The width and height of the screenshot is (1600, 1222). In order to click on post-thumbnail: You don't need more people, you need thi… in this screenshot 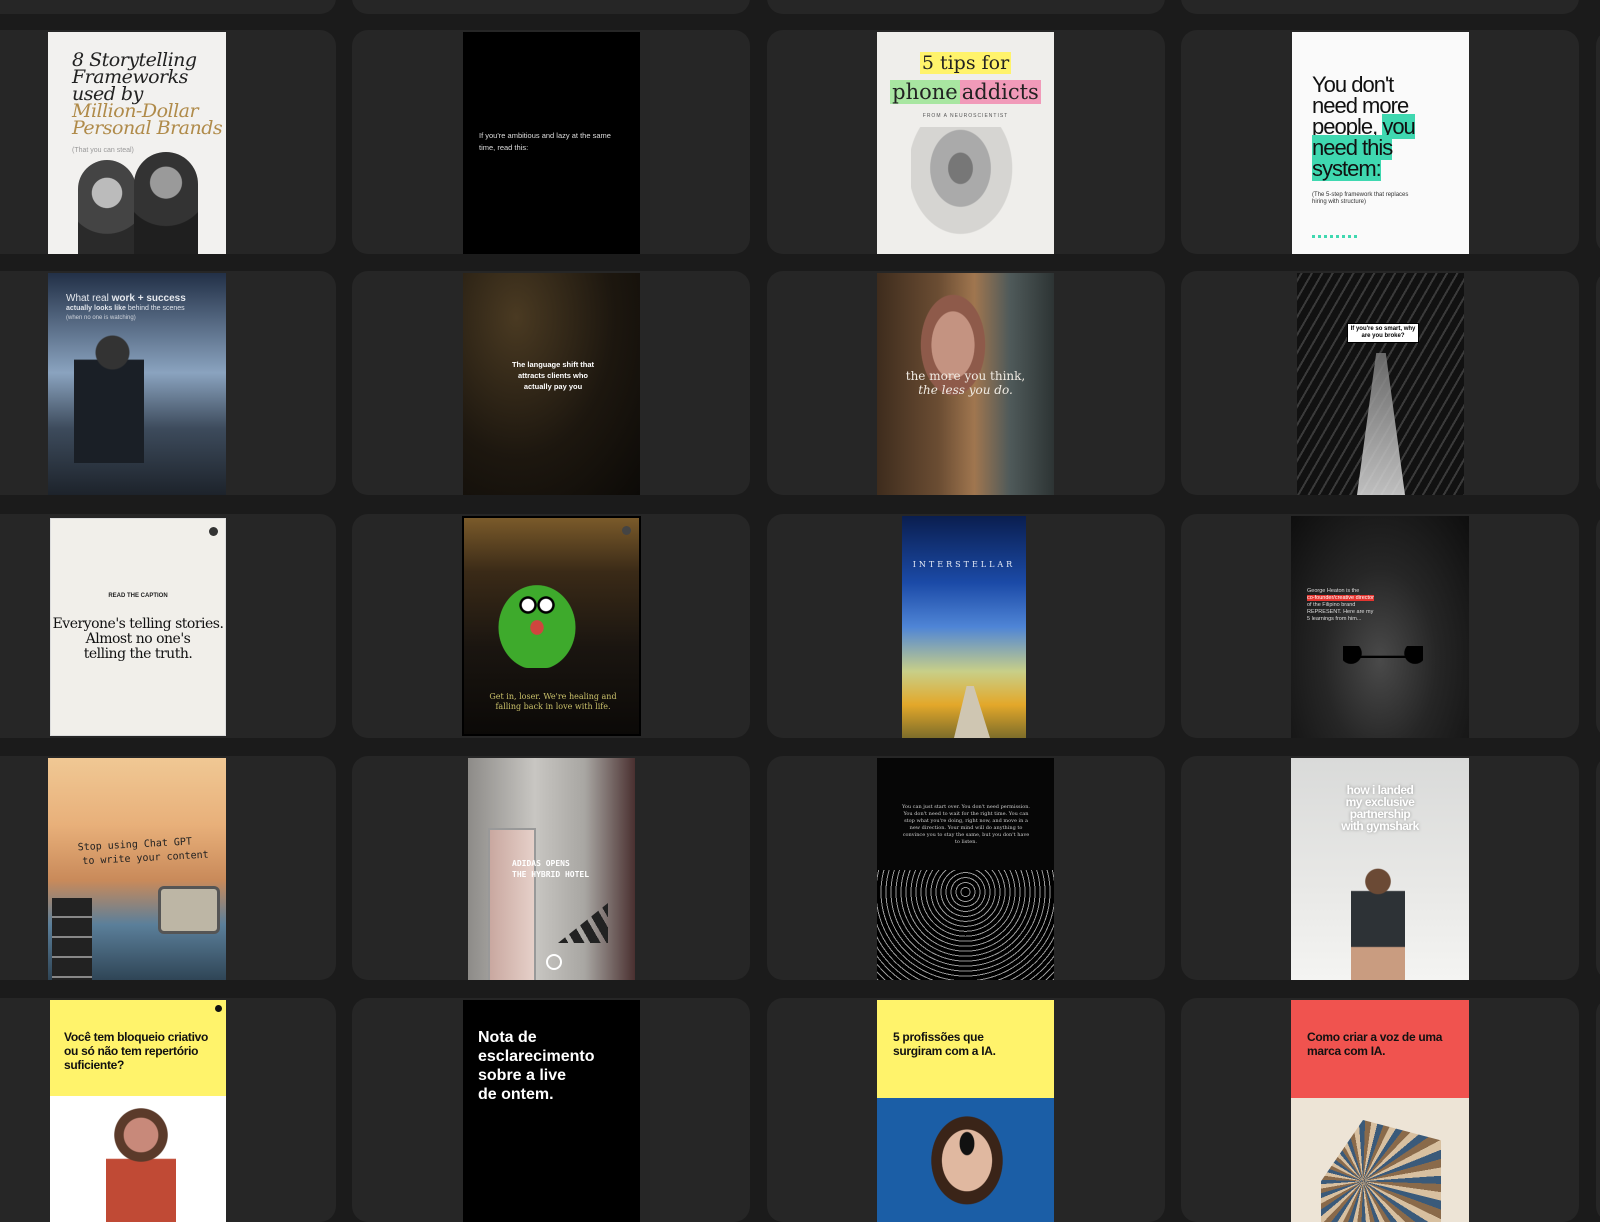, I will do `click(1380, 143)`.